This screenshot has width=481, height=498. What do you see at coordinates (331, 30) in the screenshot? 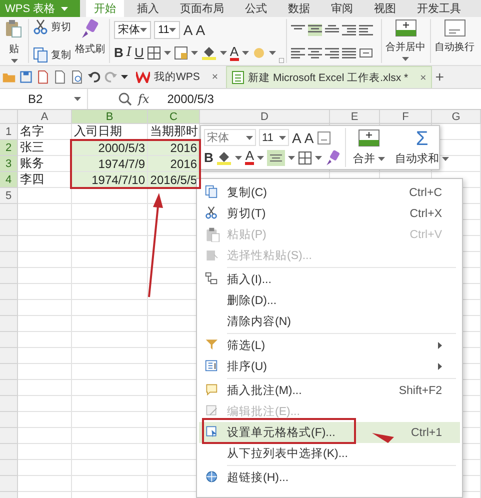
I see `align-bottom-icon` at bounding box center [331, 30].